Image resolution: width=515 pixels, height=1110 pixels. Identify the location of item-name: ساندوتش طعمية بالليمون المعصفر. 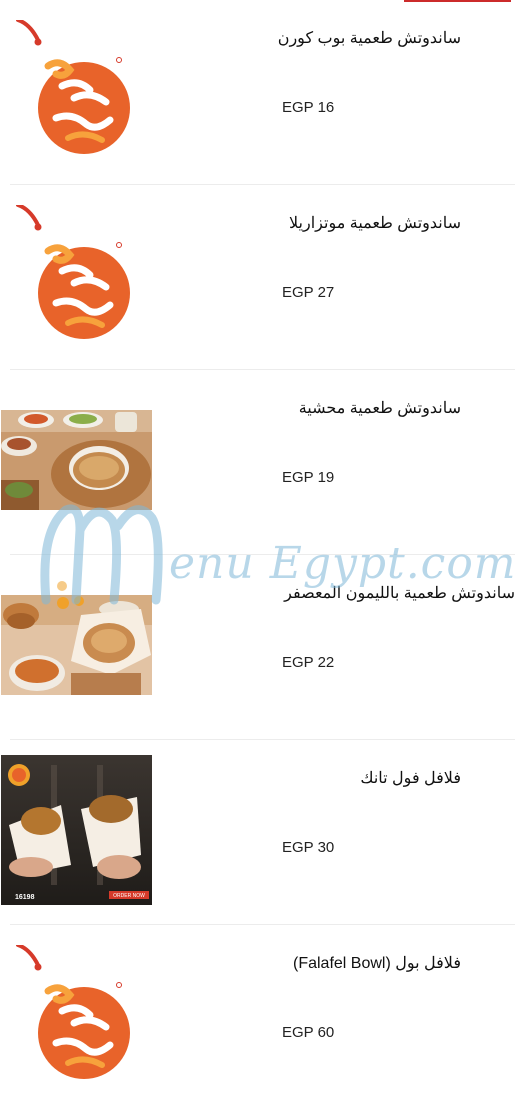
(399, 593).